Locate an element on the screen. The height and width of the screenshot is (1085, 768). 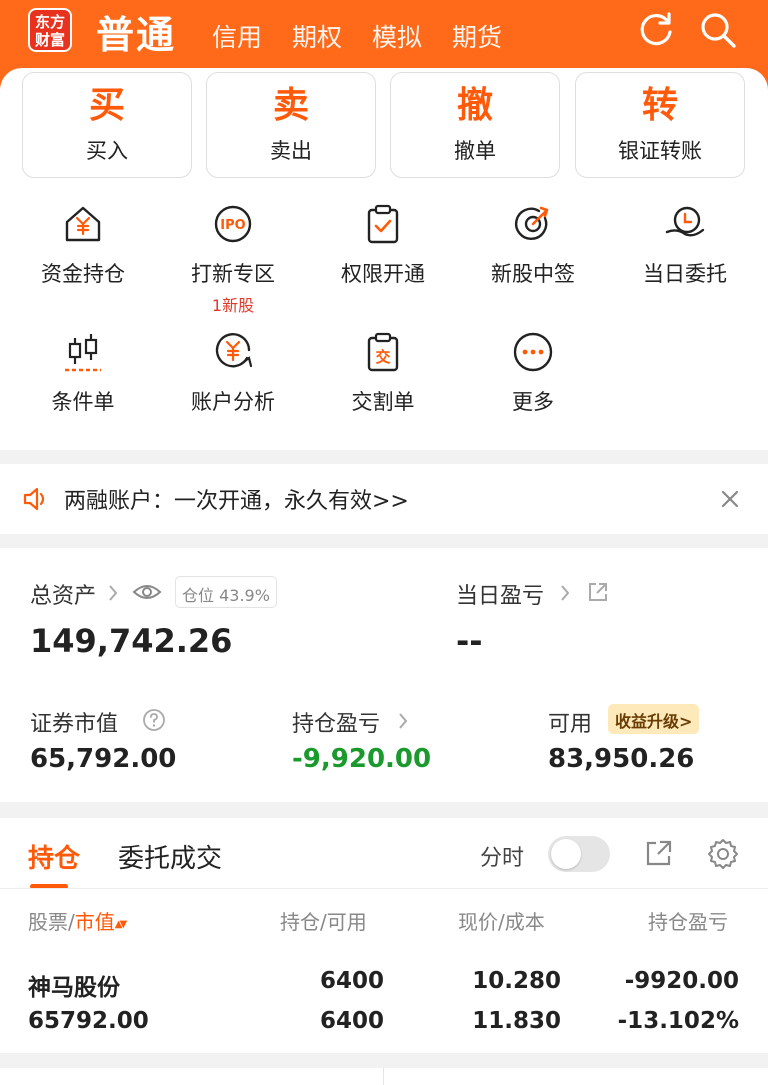
bottom-strip is located at coordinates (384, 1076).